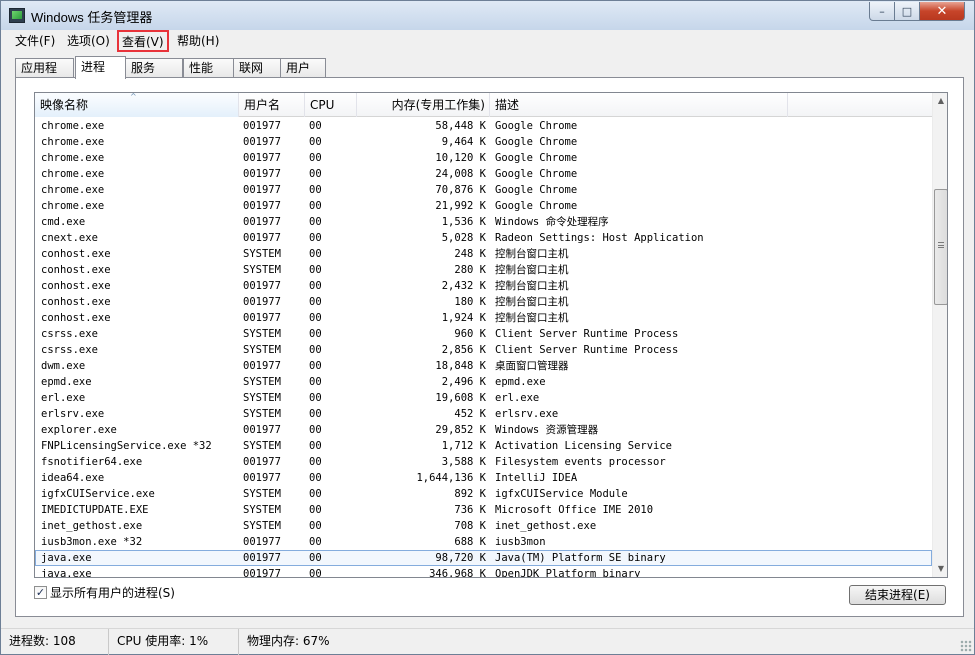  What do you see at coordinates (63, 398) in the screenshot?
I see `cell-image-name: erl.exe` at bounding box center [63, 398].